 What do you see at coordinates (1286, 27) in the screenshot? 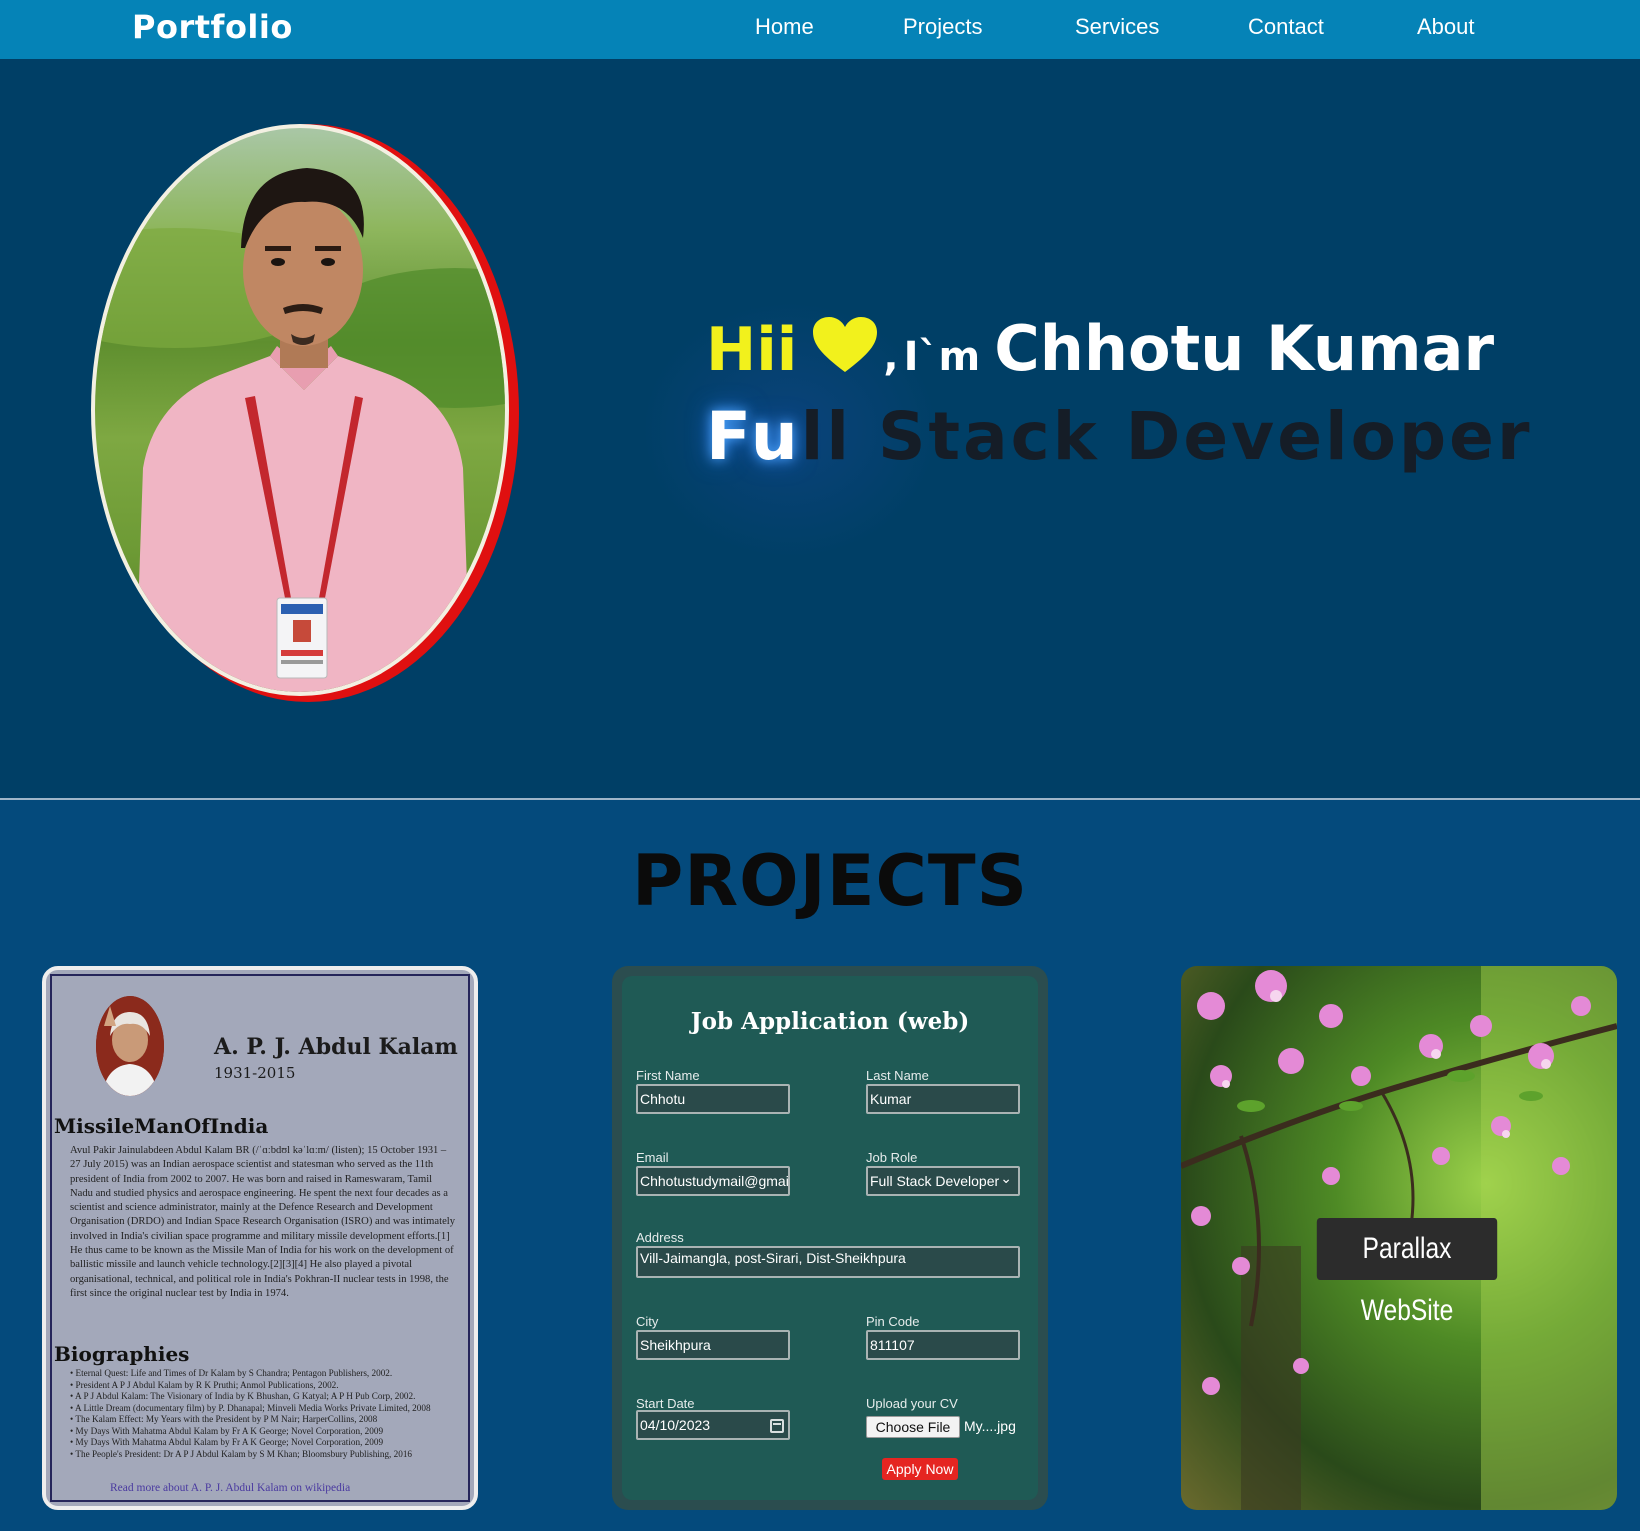
I see `nav-contact: Contact` at bounding box center [1286, 27].